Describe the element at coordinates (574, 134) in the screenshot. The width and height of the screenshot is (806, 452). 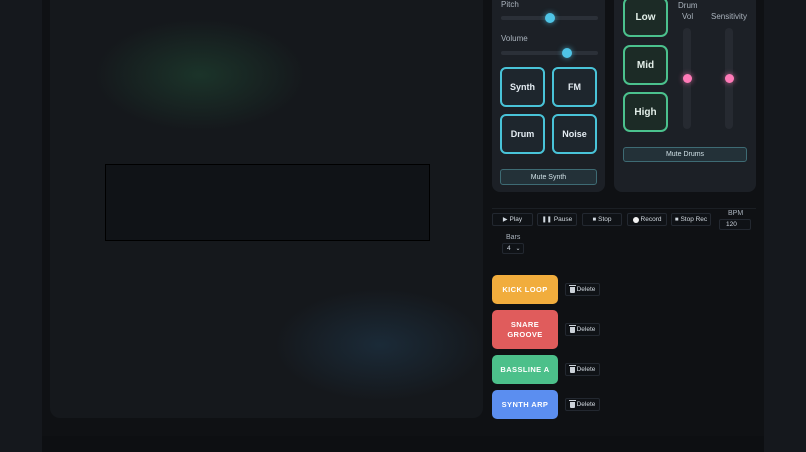
I see `synth-pad-noise: Noise` at that location.